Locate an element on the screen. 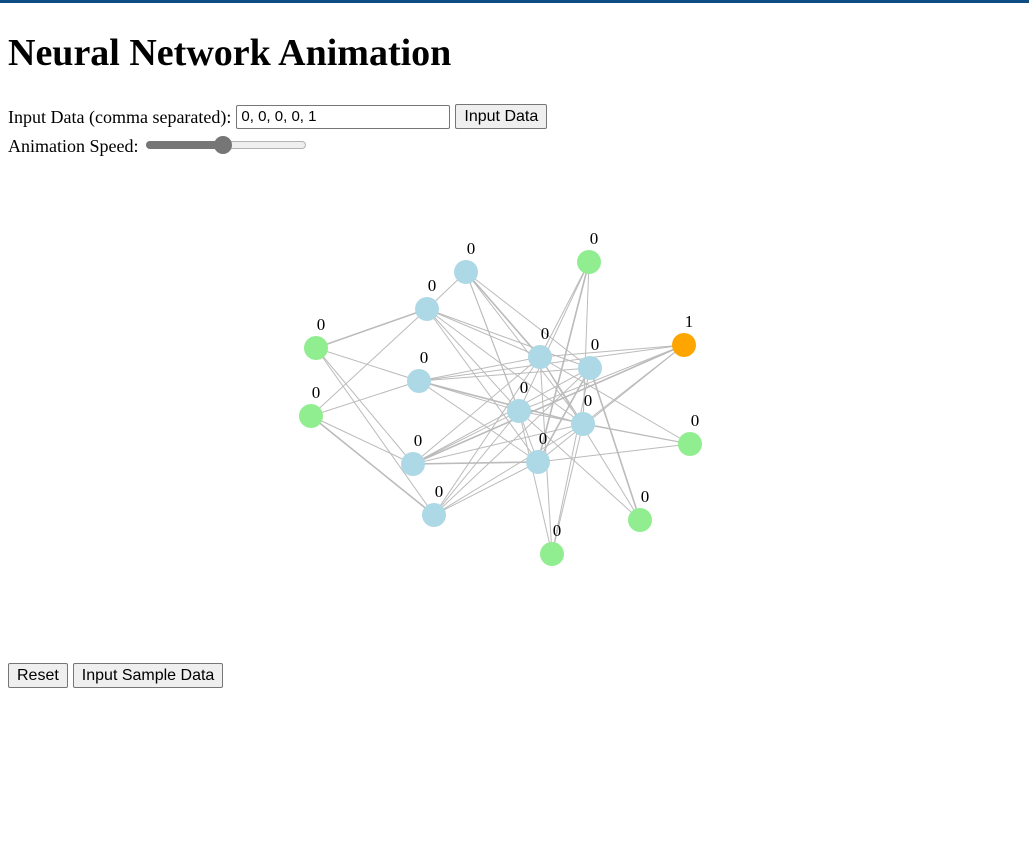 This screenshot has width=1029, height=848. network-node-active is located at coordinates (684, 345).